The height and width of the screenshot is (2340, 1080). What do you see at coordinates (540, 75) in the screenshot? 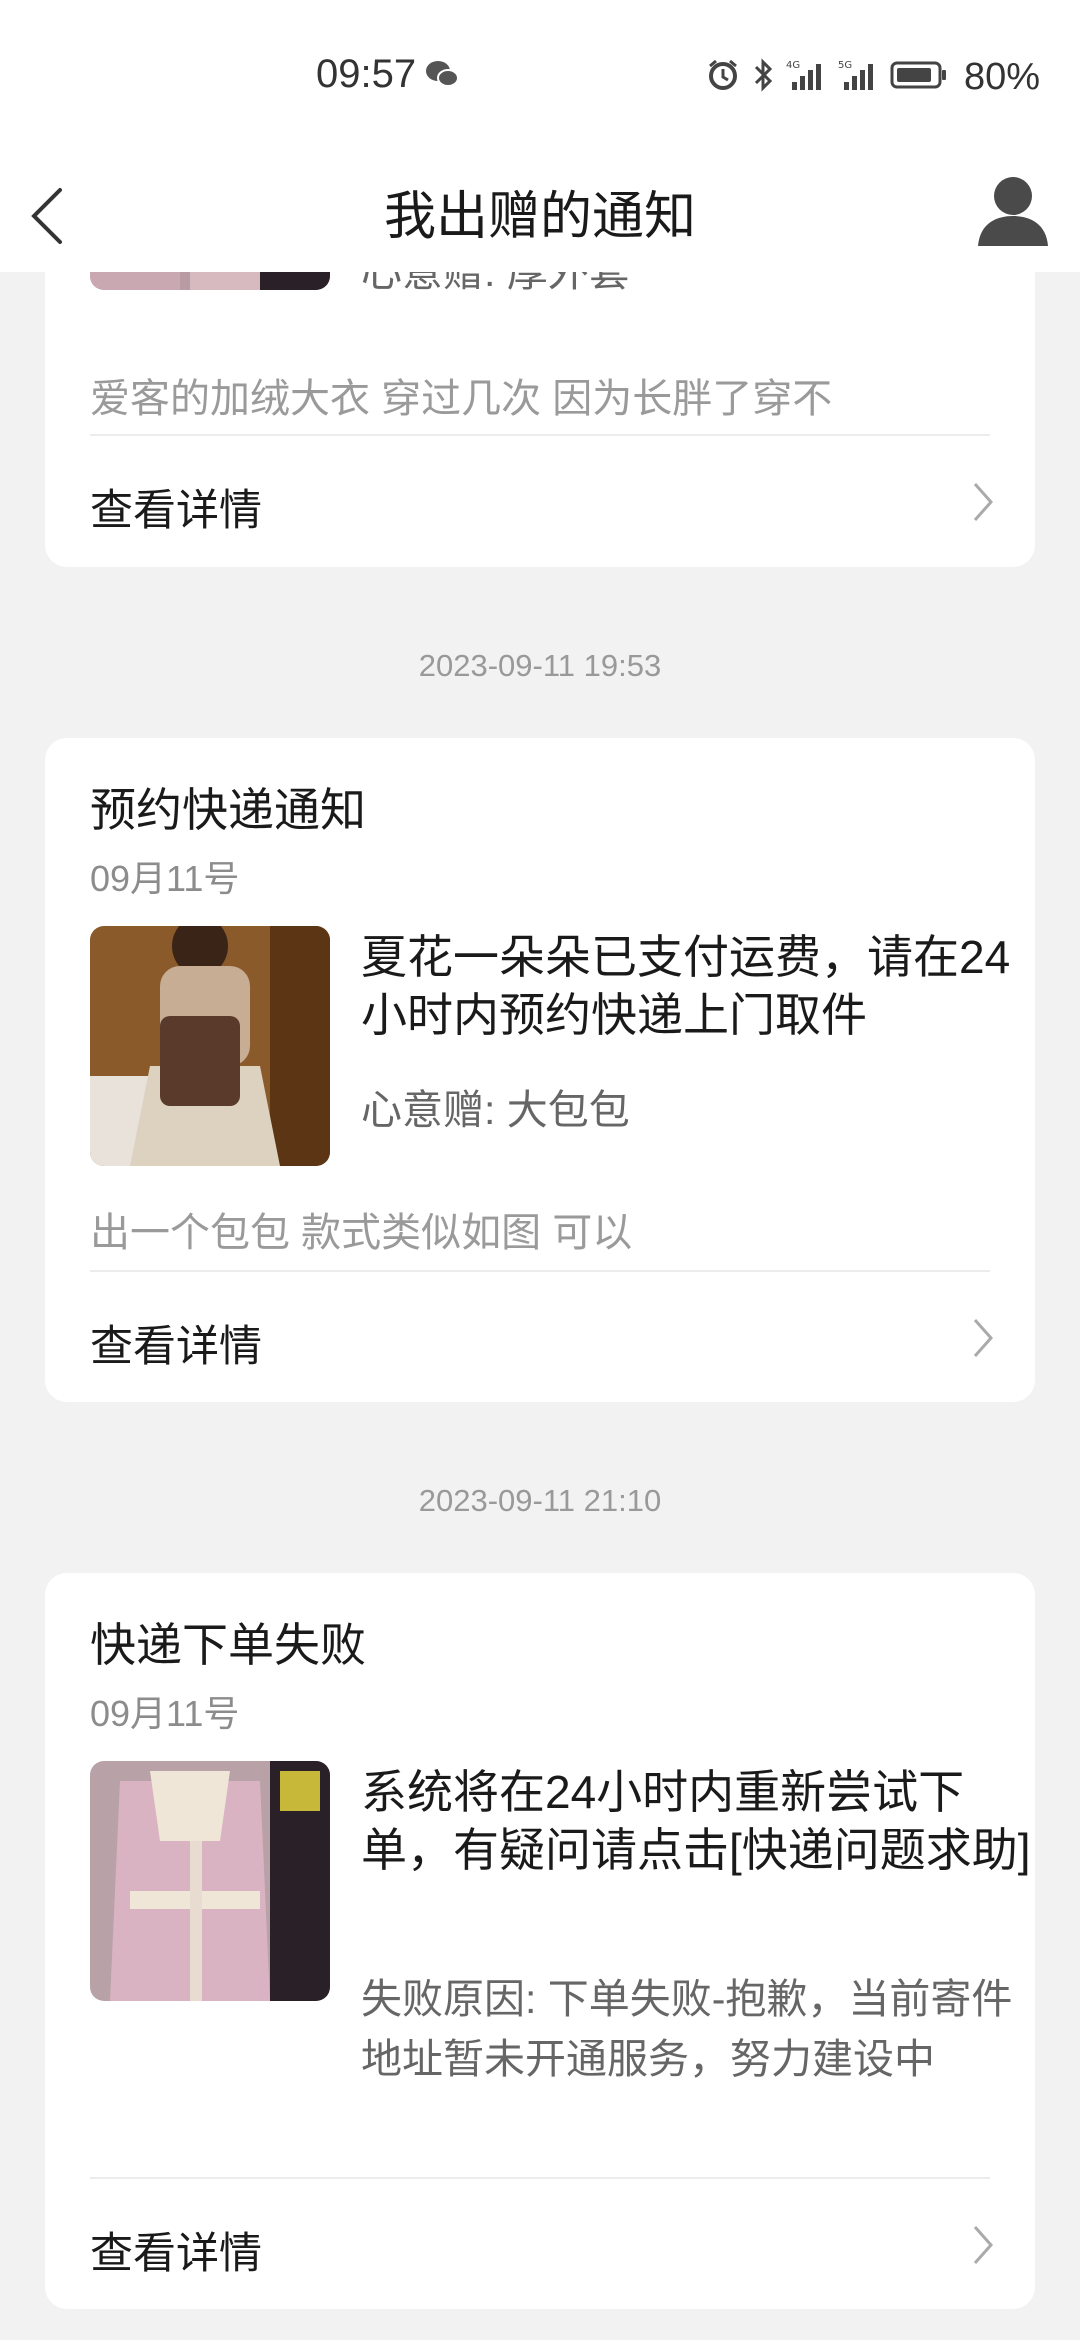
I see `status-bar: 09:57 4G 5G 80%` at bounding box center [540, 75].